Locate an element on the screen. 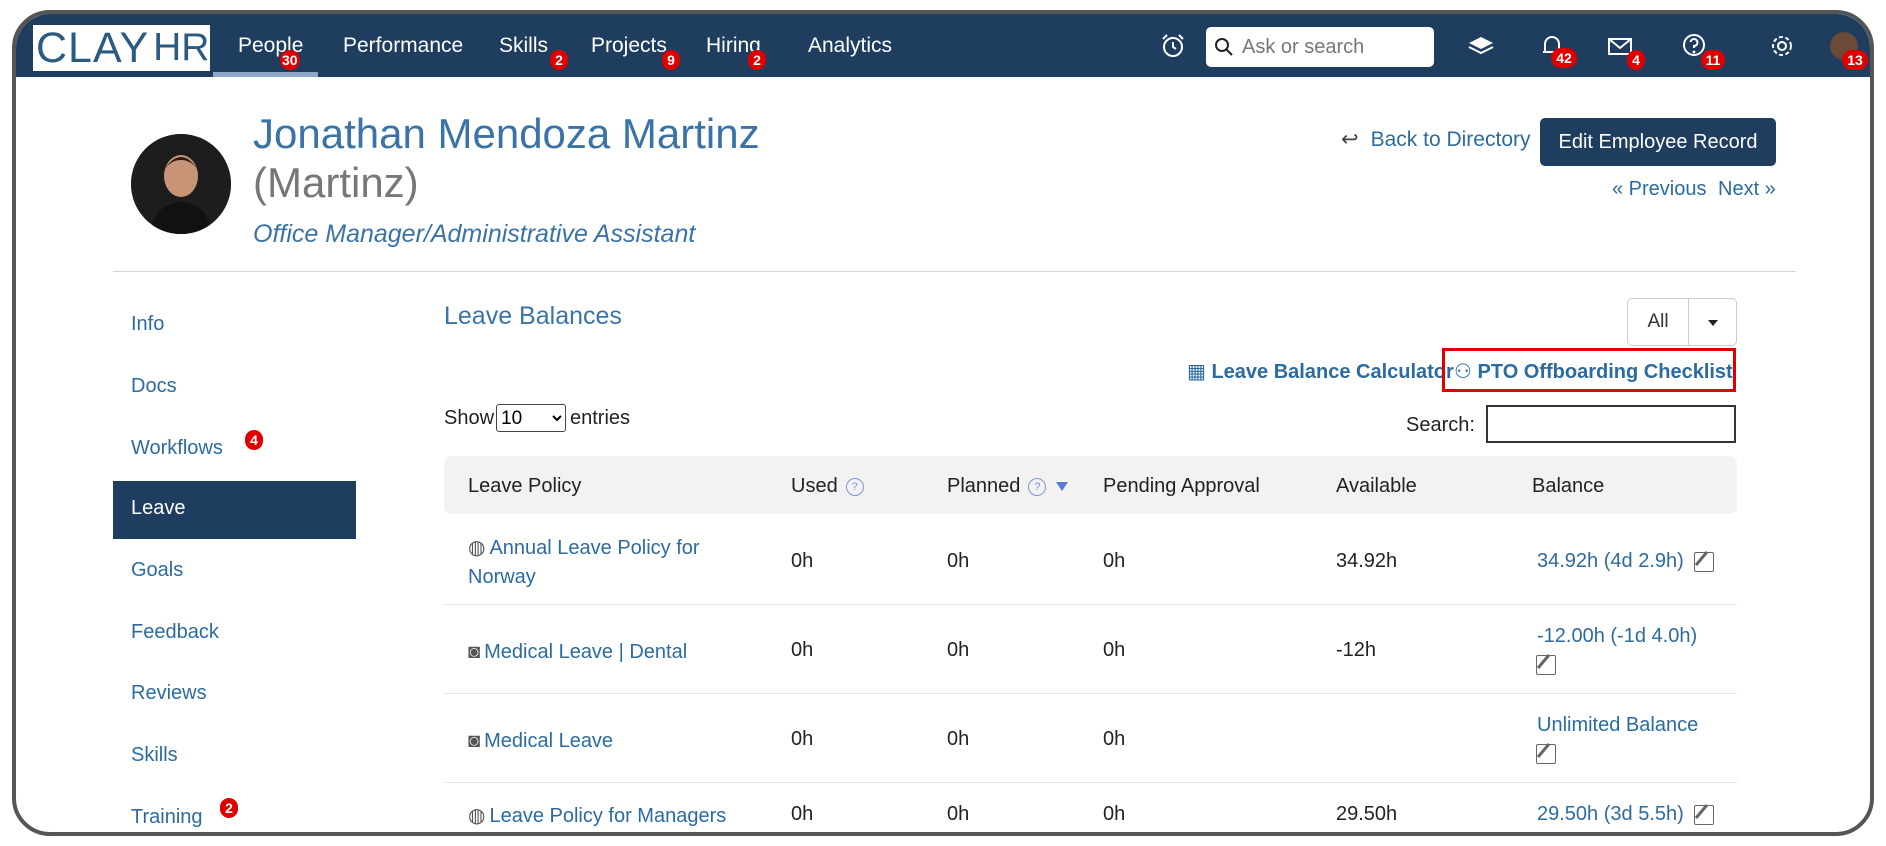  leave-balances-title: Leave Balances is located at coordinates (533, 316).